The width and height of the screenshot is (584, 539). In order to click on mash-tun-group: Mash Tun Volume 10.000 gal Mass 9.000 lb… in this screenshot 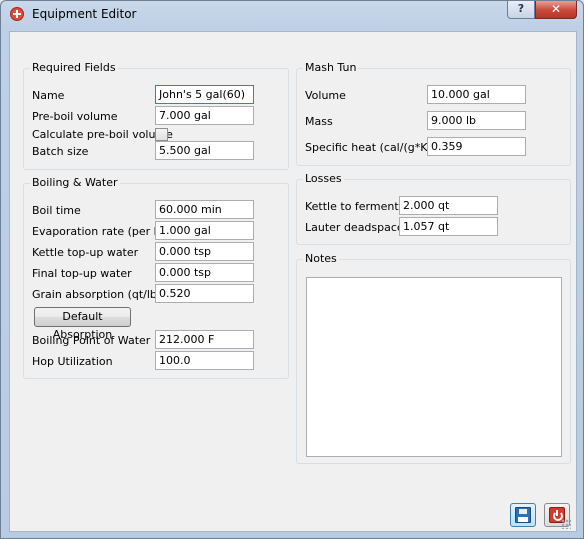, I will do `click(433, 113)`.